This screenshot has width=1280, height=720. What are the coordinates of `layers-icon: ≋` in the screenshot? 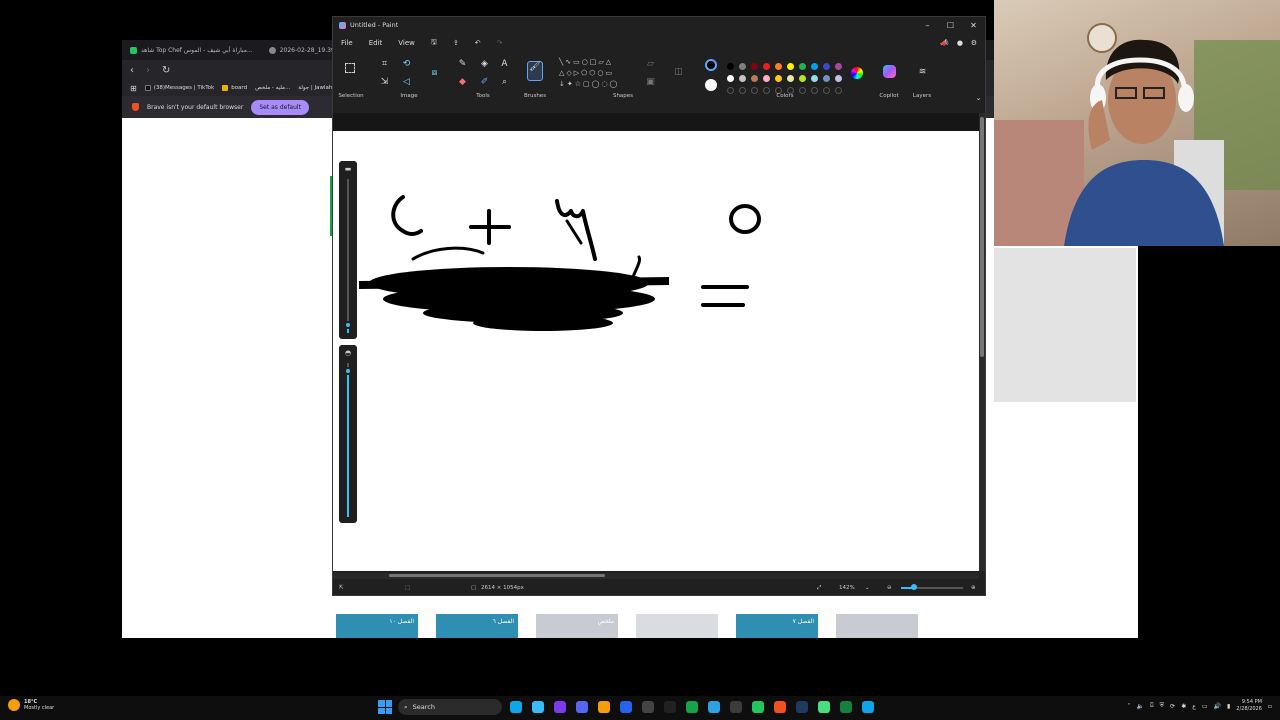 It's located at (922, 72).